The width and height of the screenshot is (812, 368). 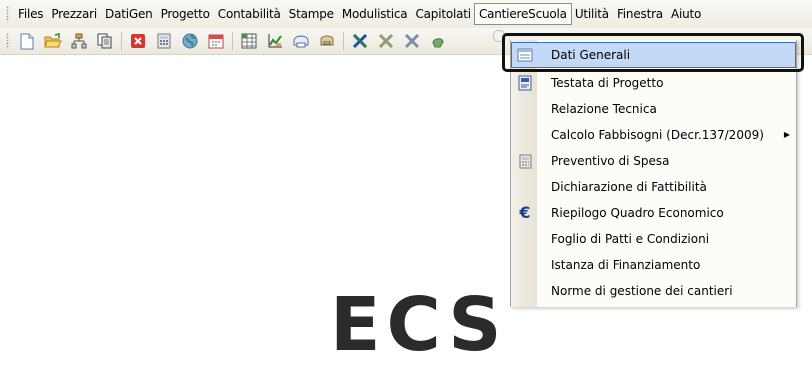 I want to click on scanner-icon, so click(x=327, y=41).